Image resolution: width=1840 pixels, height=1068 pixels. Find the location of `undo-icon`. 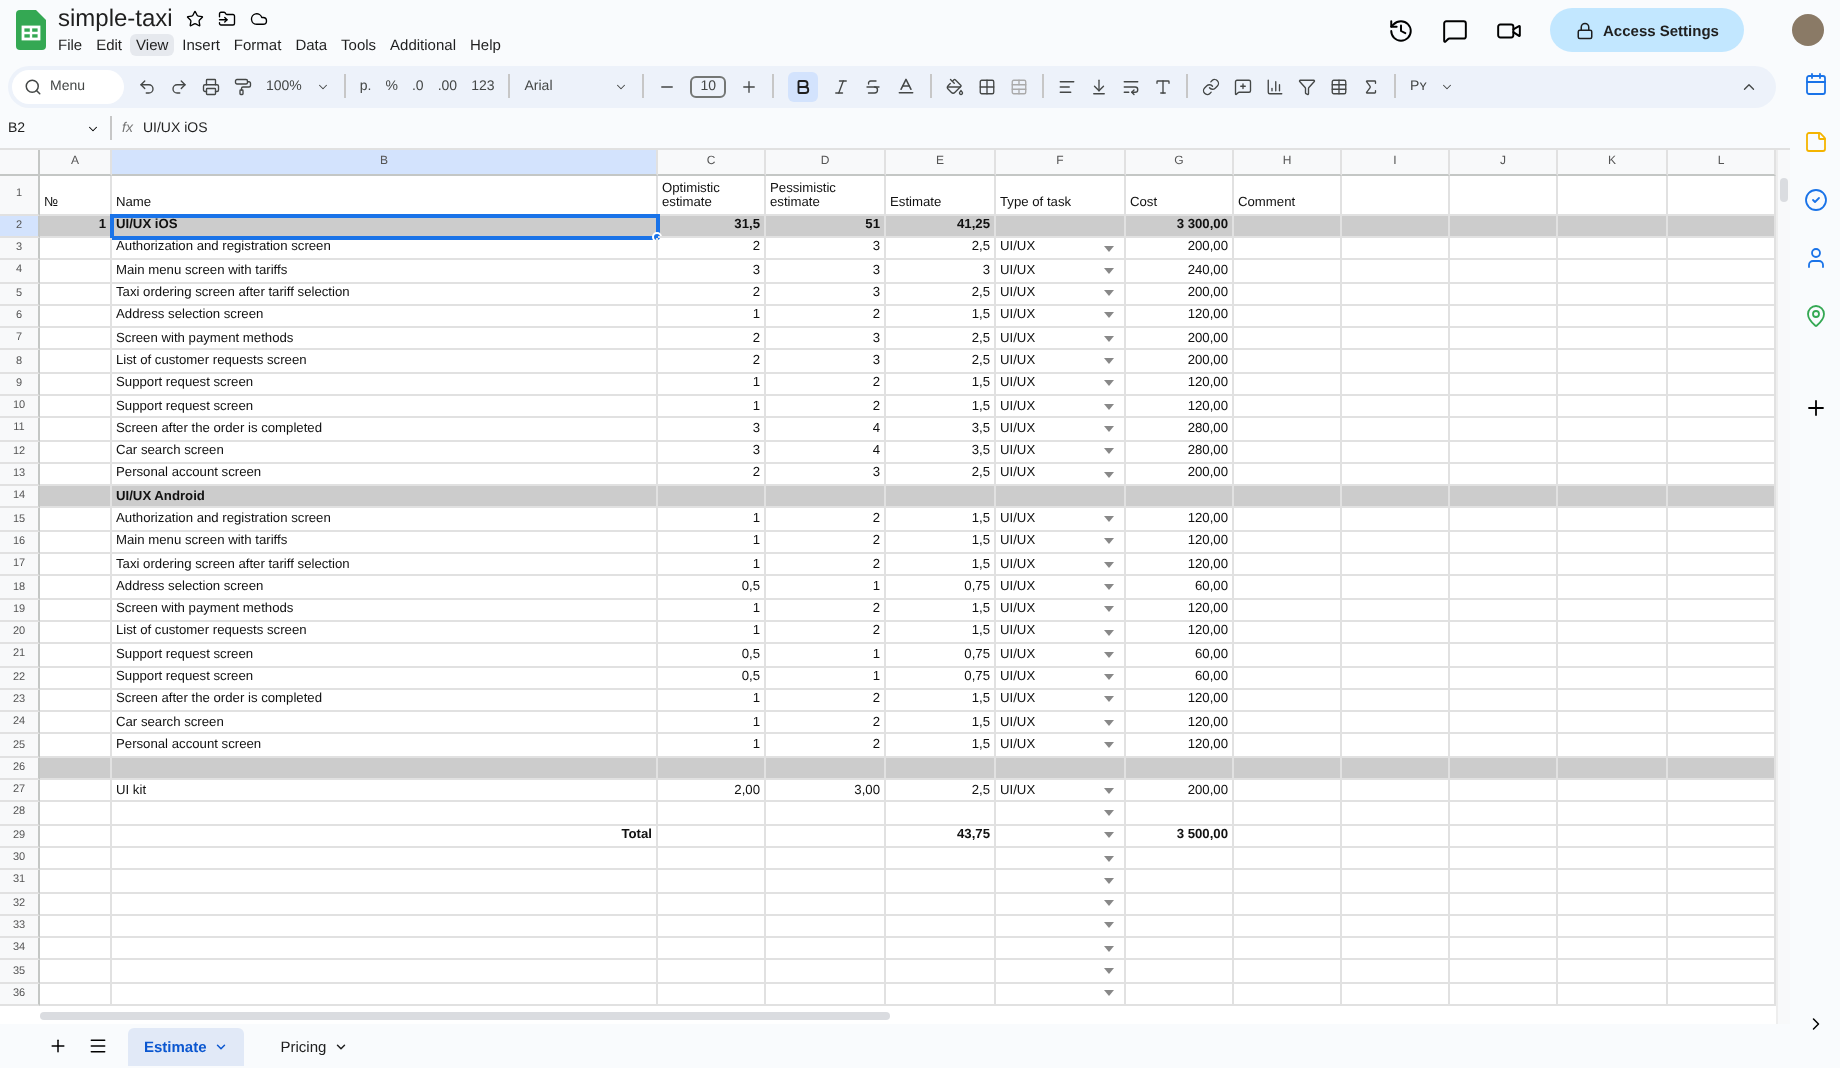

undo-icon is located at coordinates (147, 86).